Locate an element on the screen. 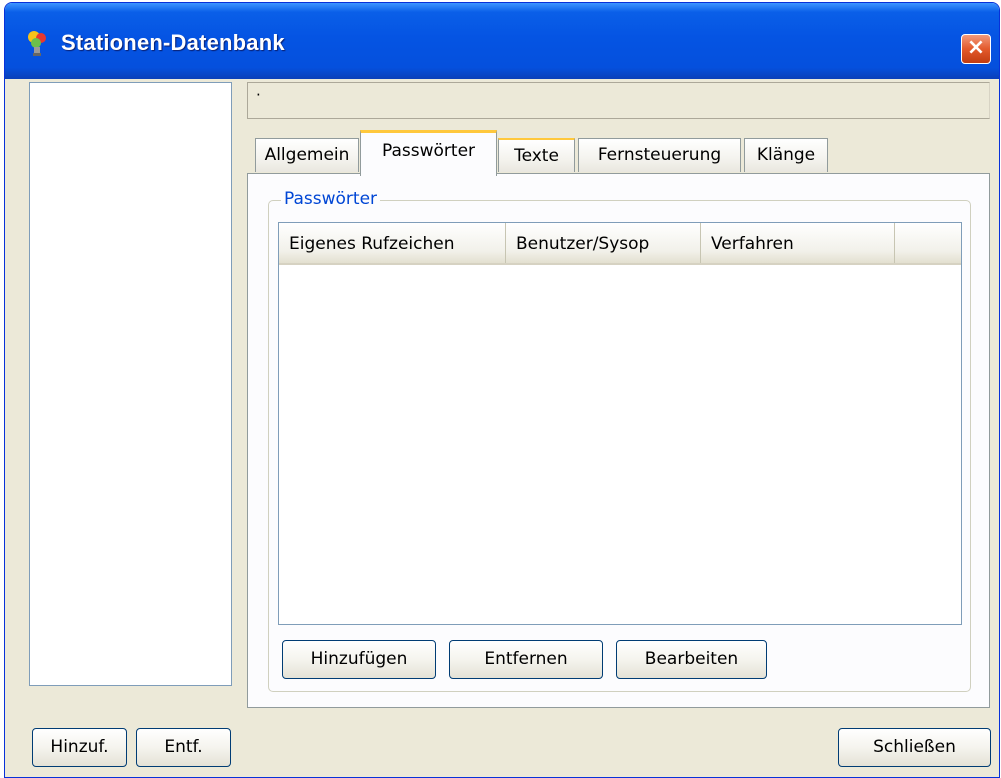 This screenshot has height=778, width=1001. app-icon is located at coordinates (37, 43).